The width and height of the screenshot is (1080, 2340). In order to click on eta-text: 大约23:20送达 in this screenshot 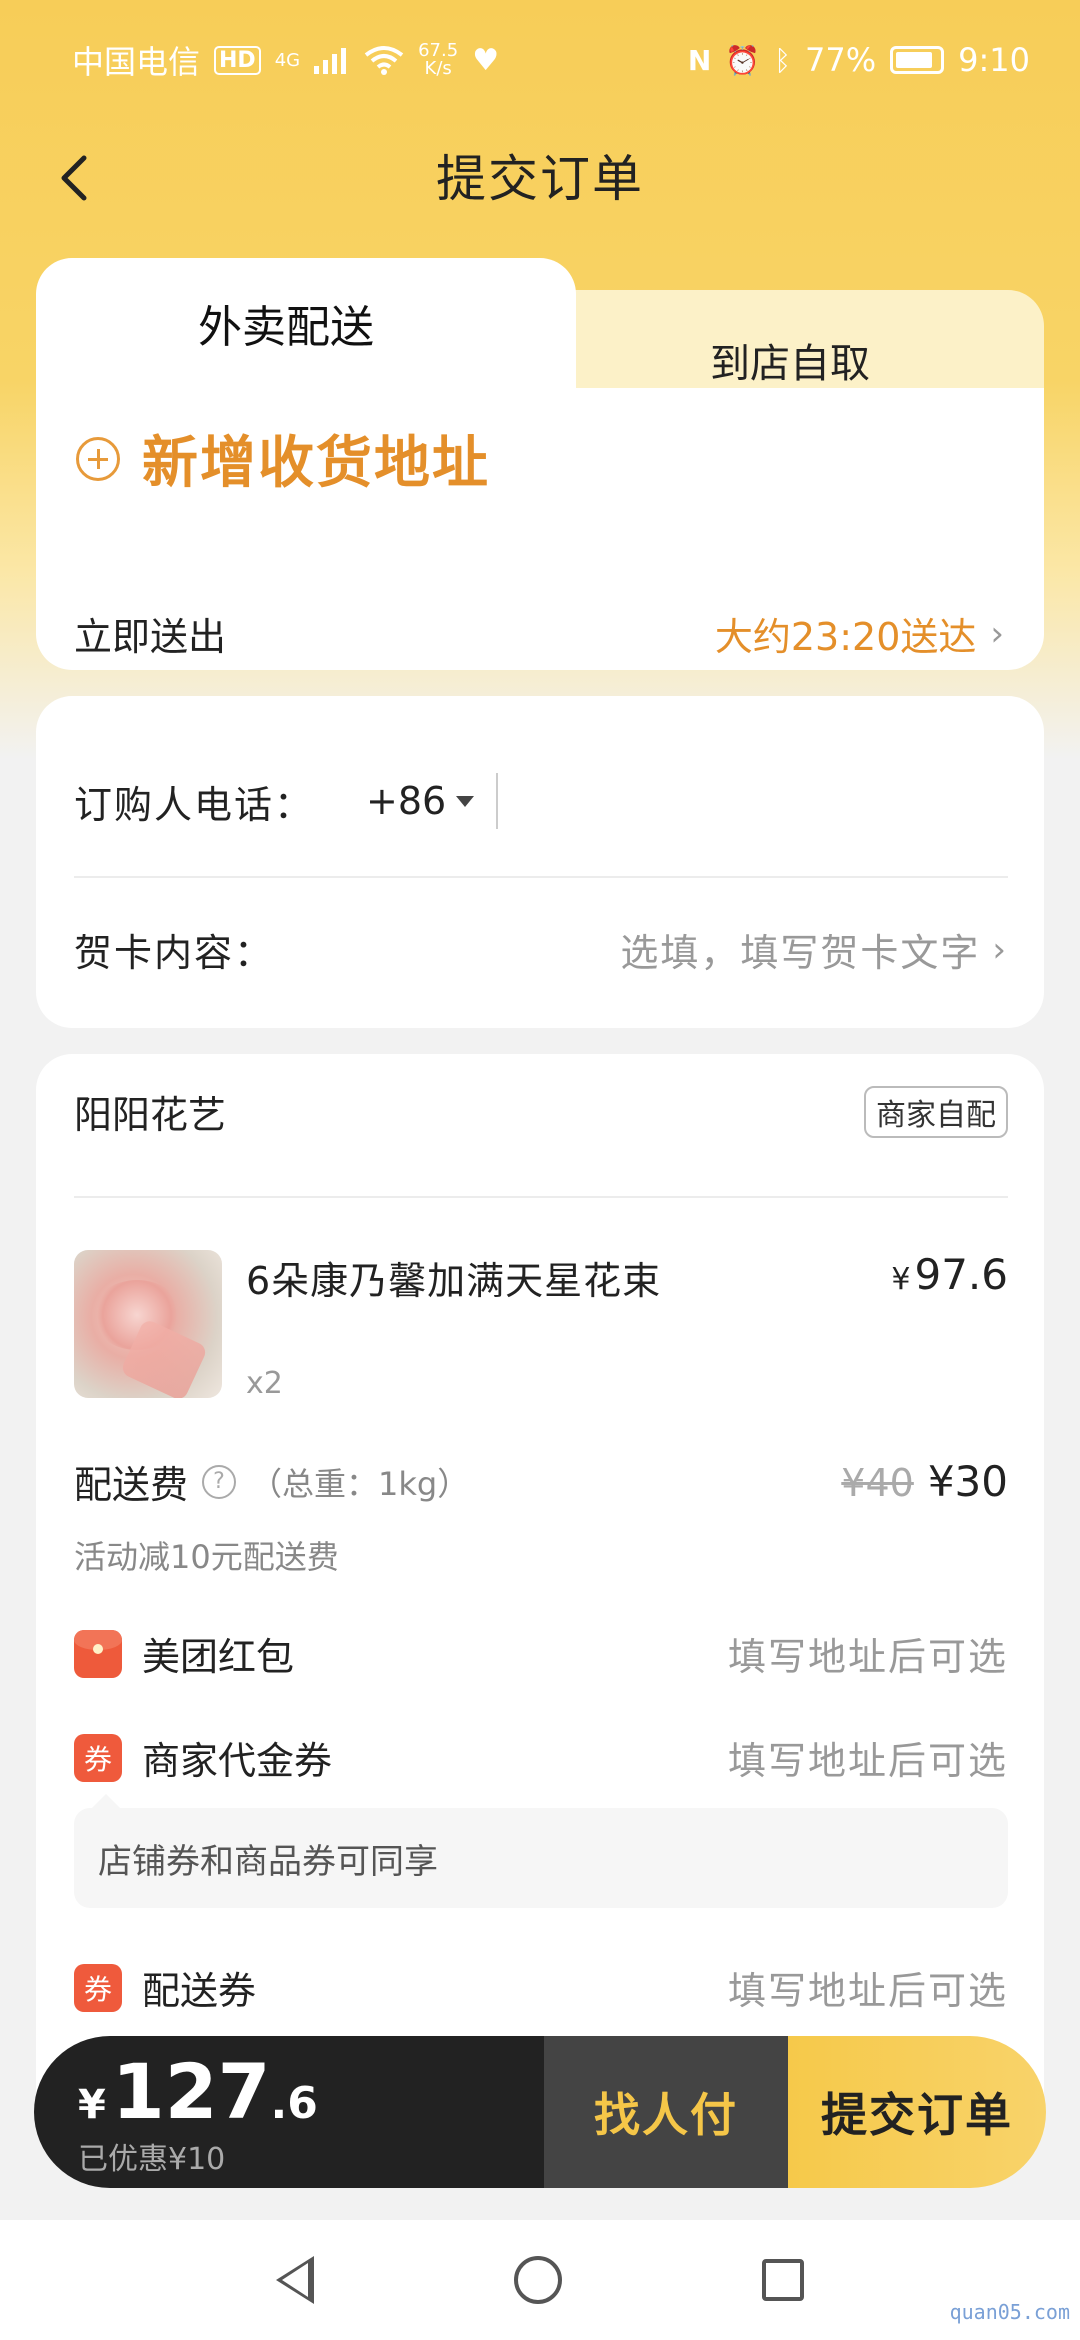, I will do `click(845, 637)`.